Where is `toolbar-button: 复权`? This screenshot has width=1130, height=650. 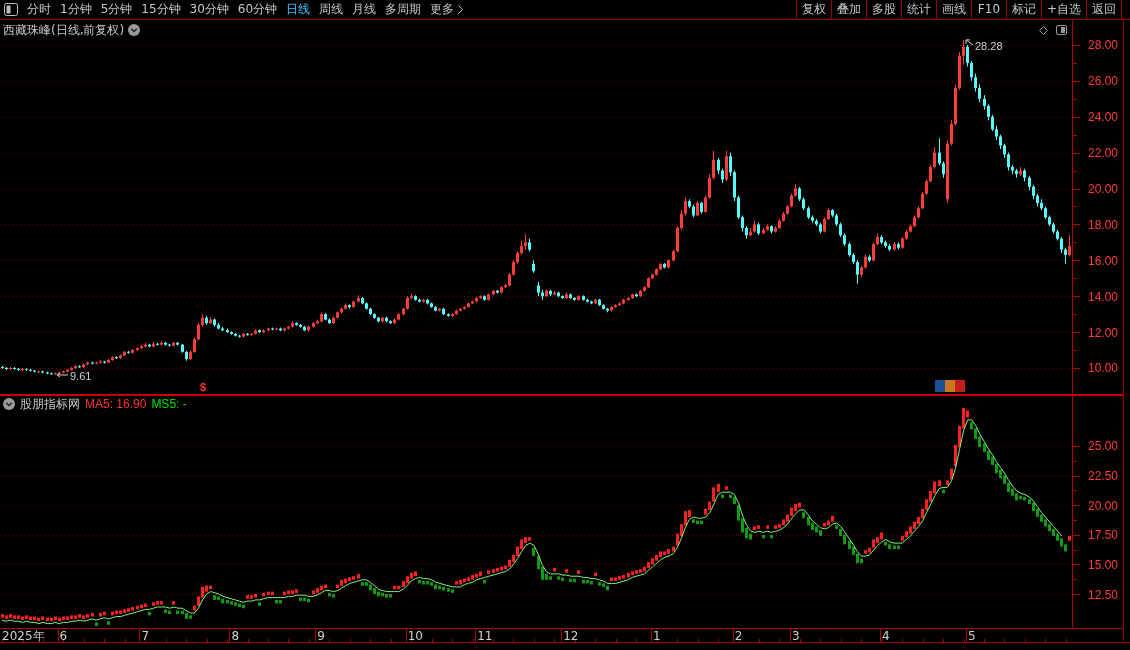
toolbar-button: 复权 is located at coordinates (813, 9).